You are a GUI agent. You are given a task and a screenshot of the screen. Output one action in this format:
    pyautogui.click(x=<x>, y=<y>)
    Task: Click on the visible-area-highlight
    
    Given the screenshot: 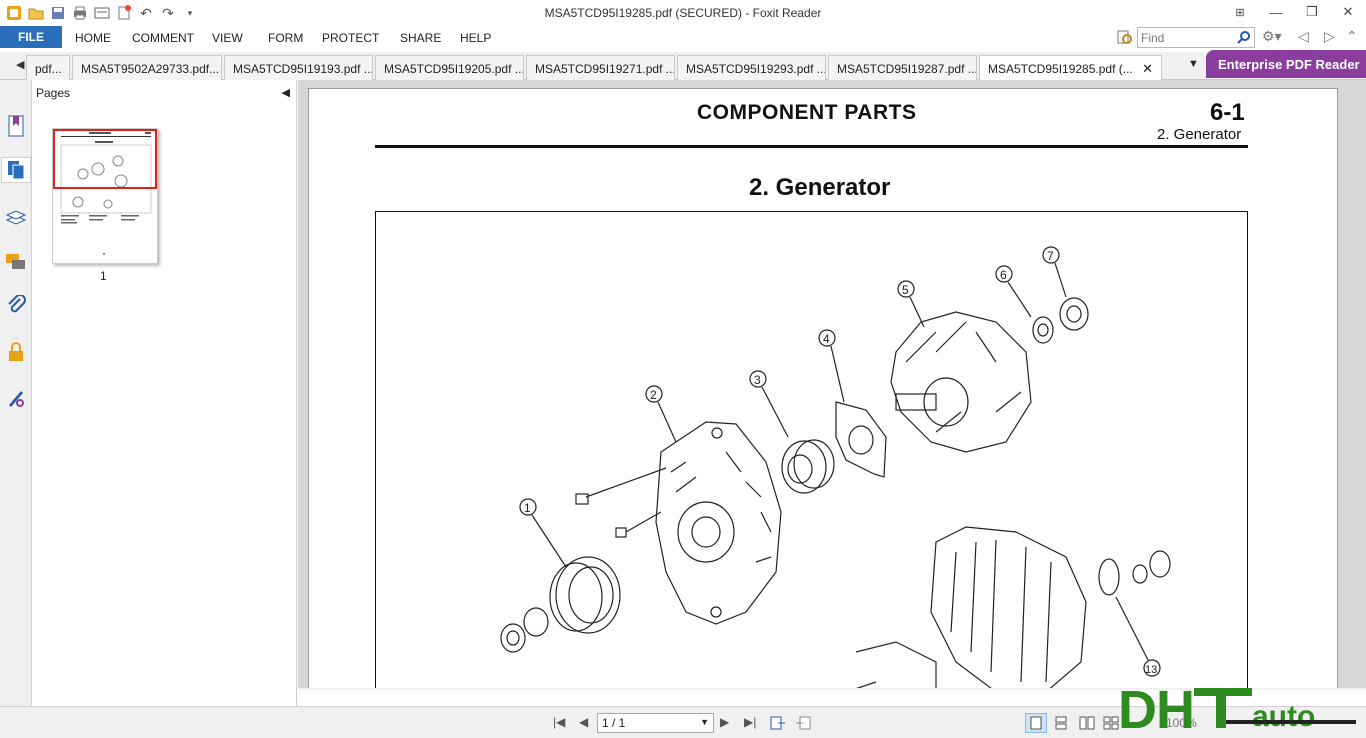 What is the action you would take?
    pyautogui.click(x=105, y=159)
    